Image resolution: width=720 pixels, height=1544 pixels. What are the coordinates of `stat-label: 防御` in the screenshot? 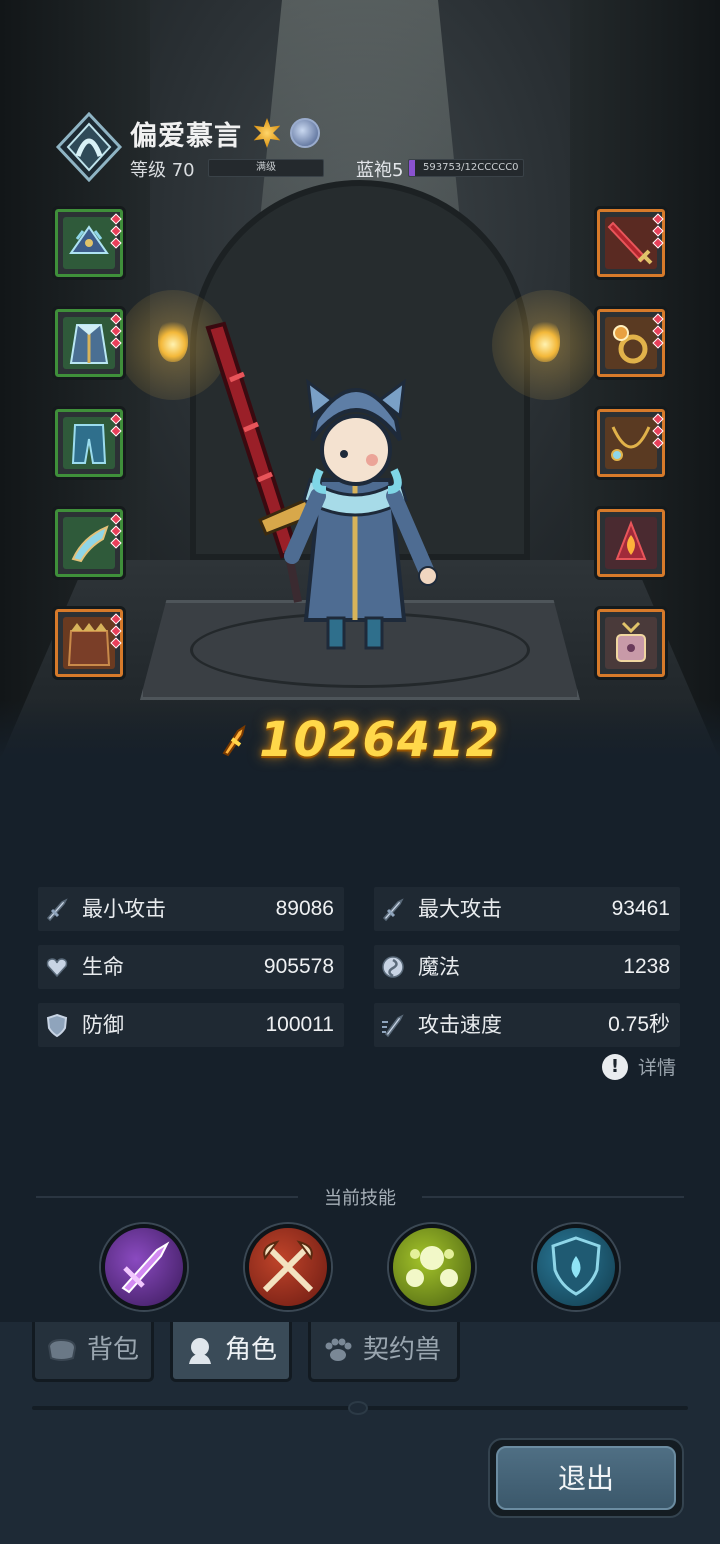 It's located at (103, 1025).